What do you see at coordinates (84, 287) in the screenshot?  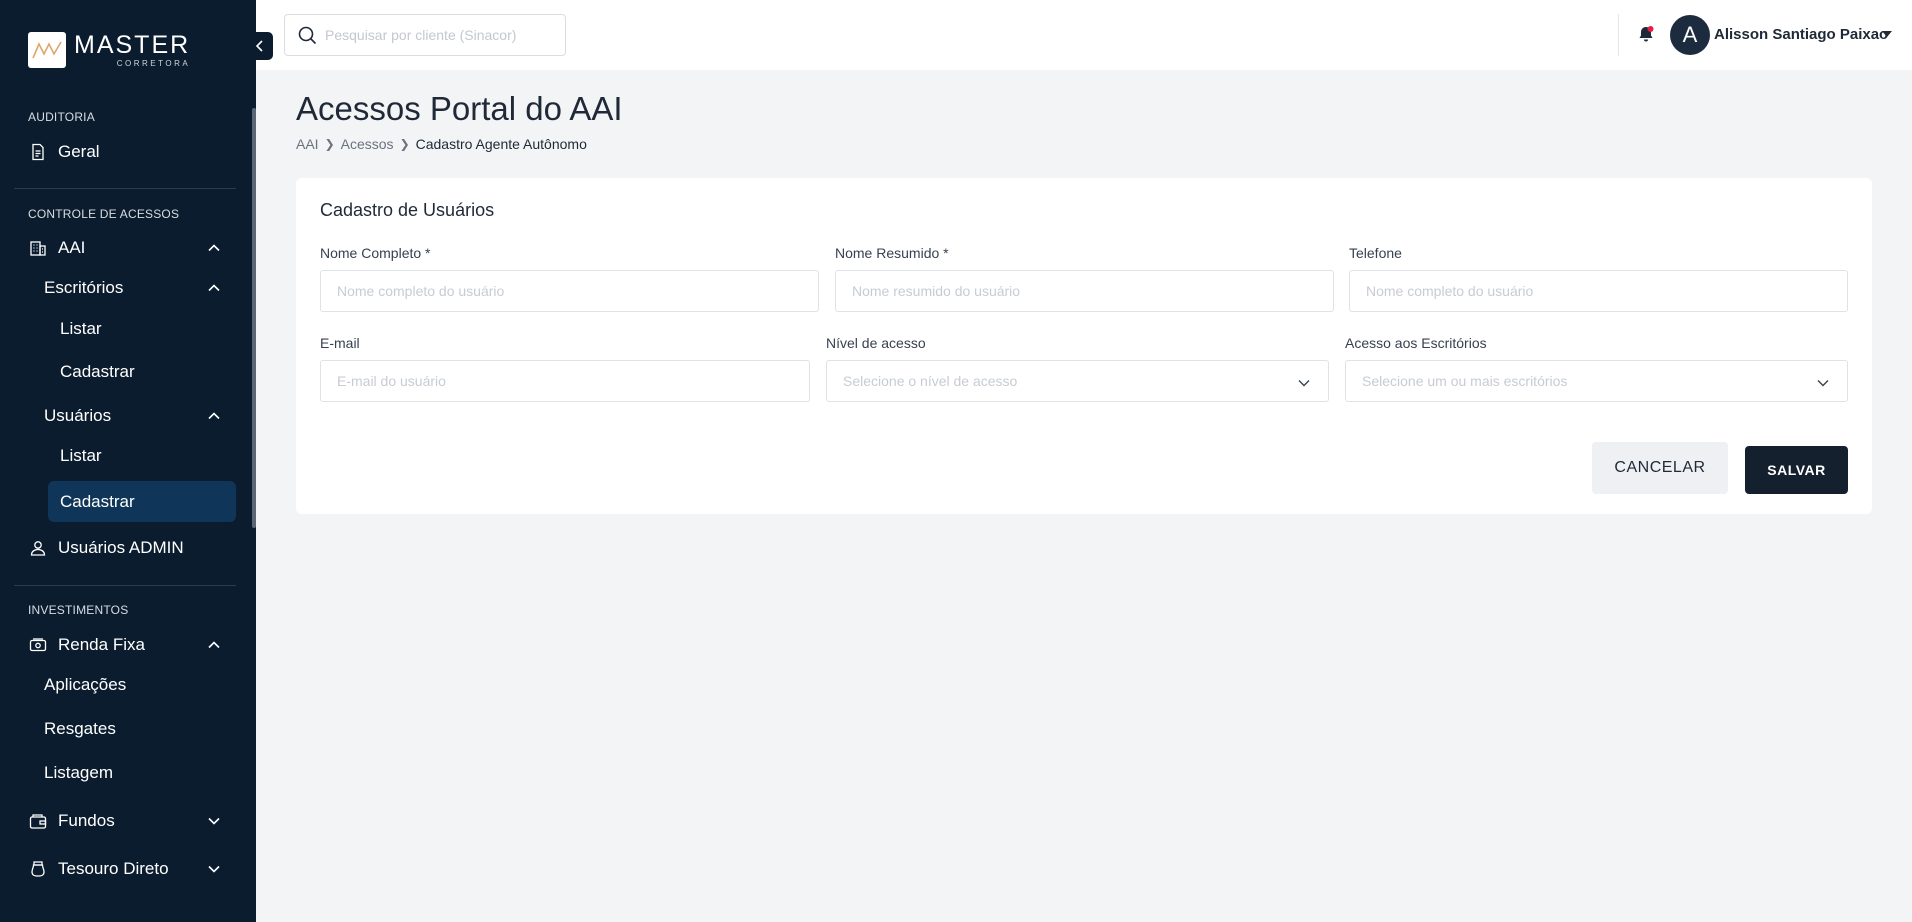 I see `sidebar-item-label: Escritórios` at bounding box center [84, 287].